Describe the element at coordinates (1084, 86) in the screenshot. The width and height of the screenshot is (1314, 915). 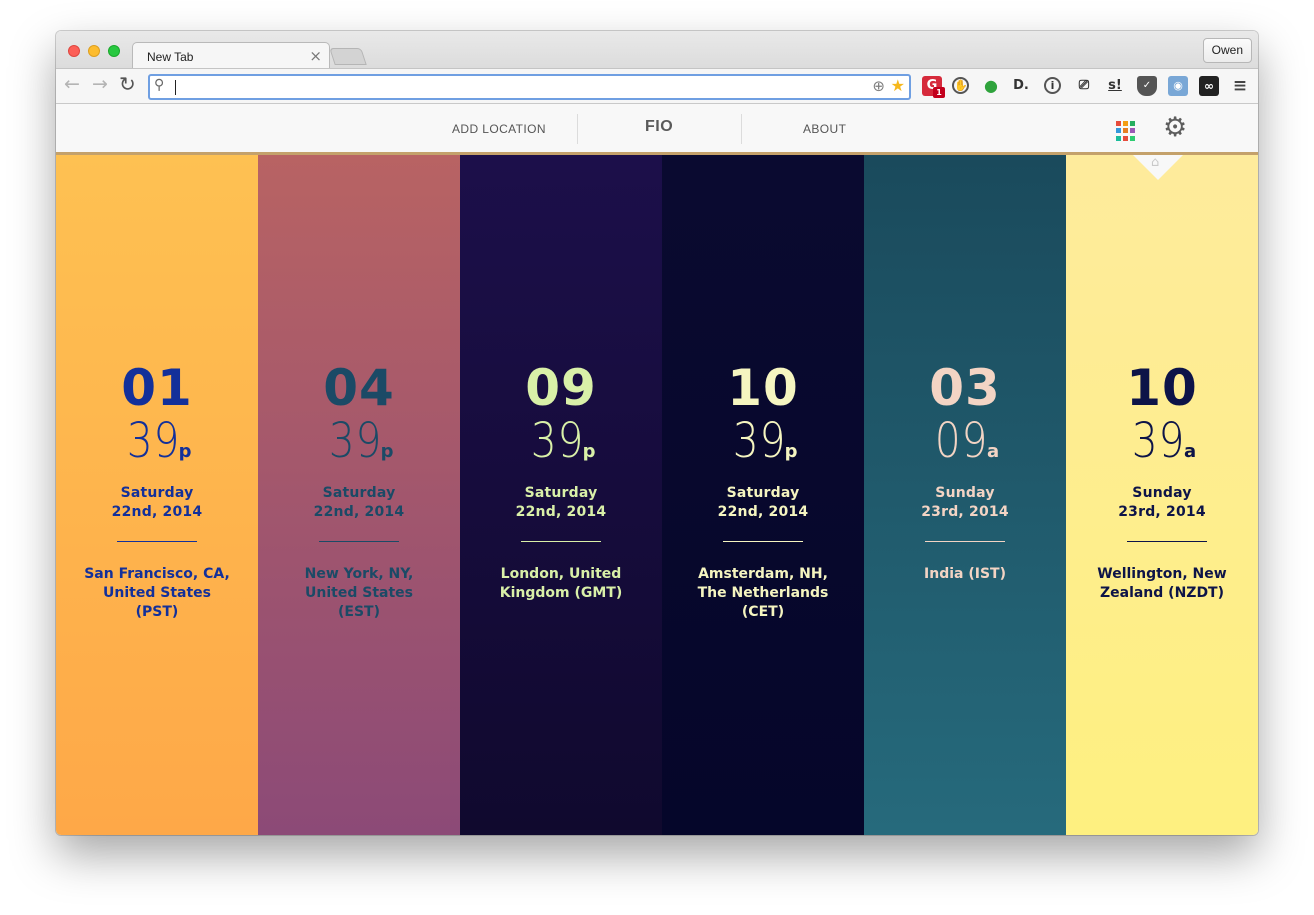
I see `cast-extension-icon: ⎚` at that location.